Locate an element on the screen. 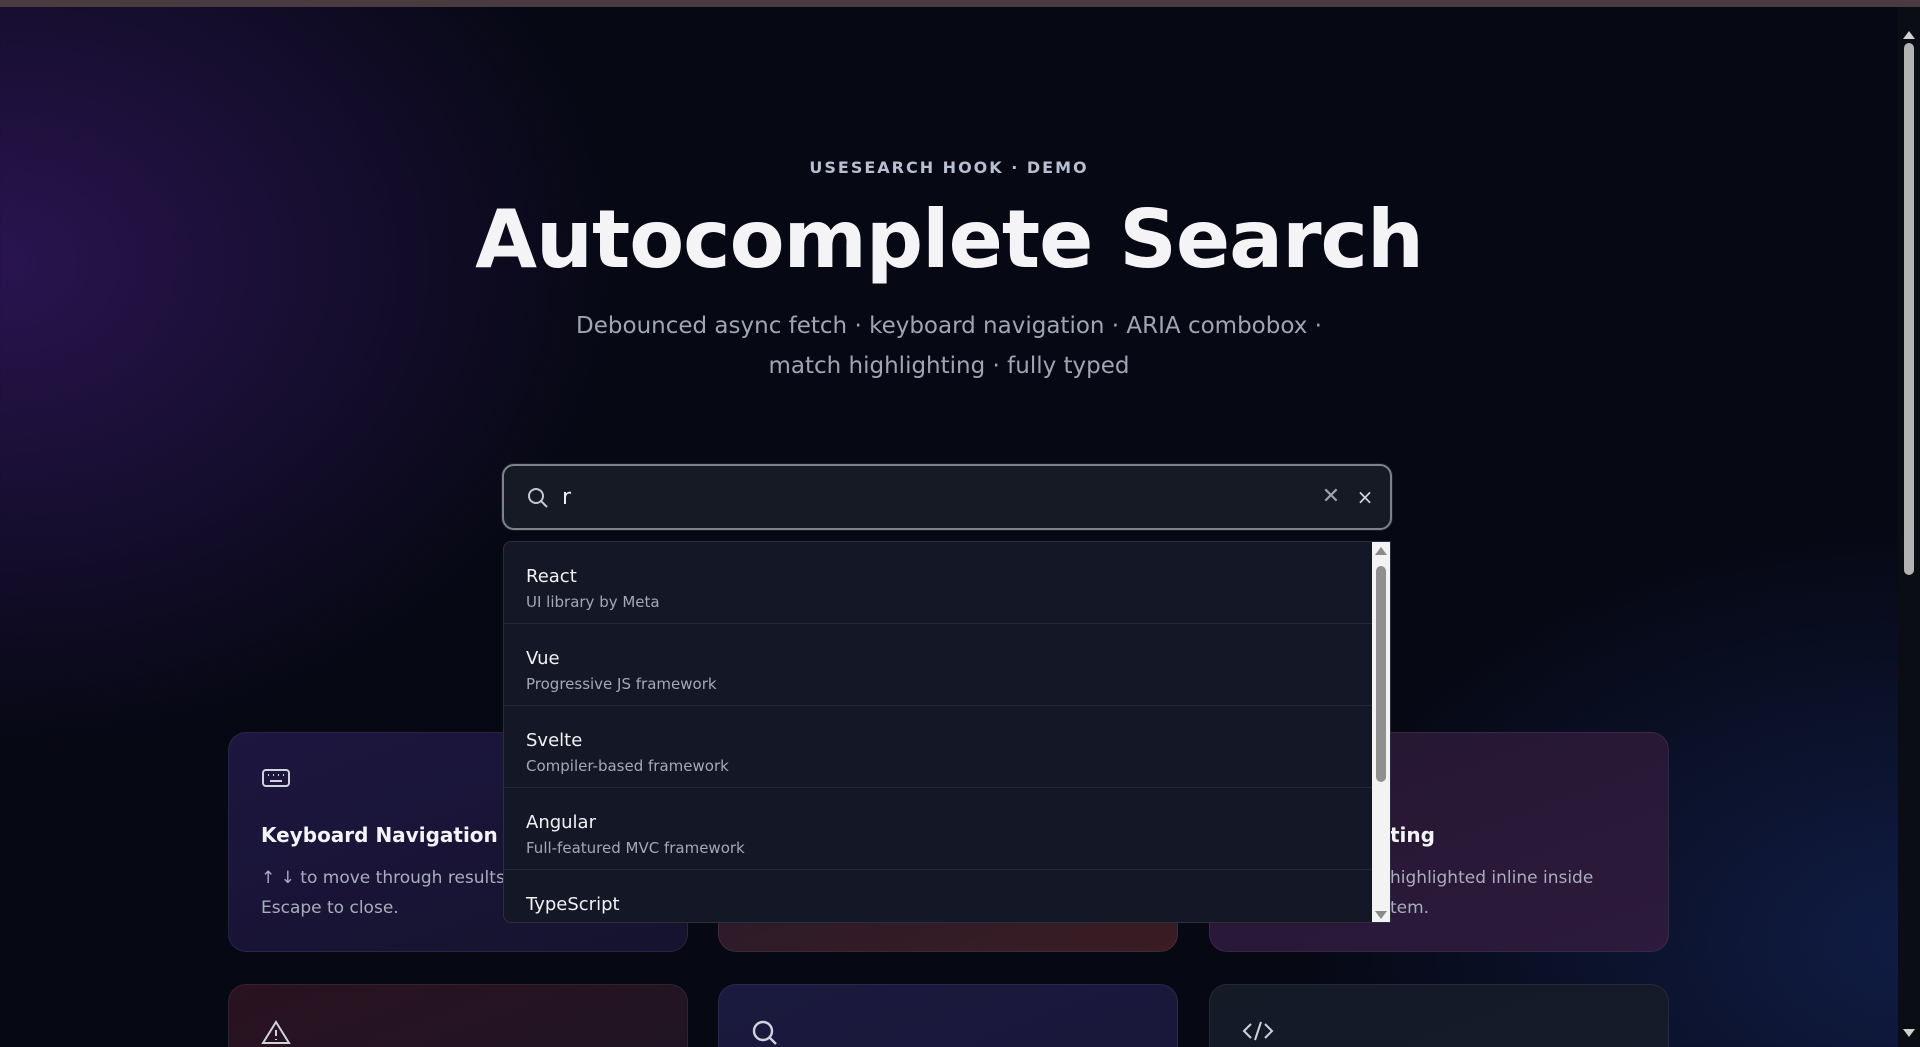 This screenshot has height=1047, width=1920. clear-icon: ✕ is located at coordinates (1331, 497).